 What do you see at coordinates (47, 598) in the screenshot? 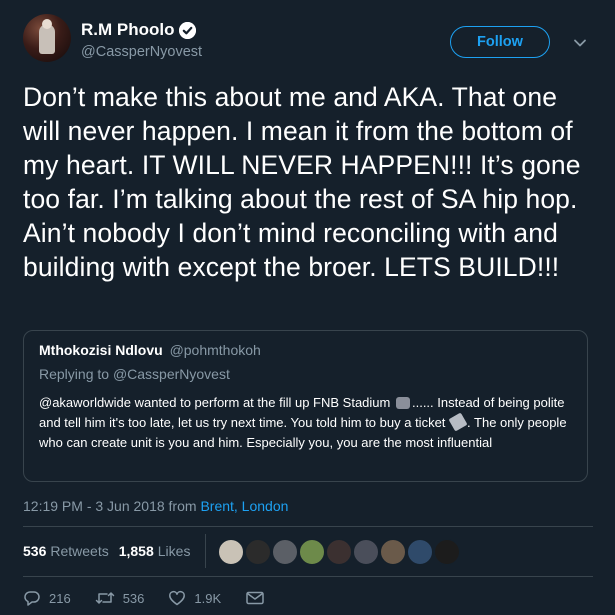
I see `reply-button: 216` at bounding box center [47, 598].